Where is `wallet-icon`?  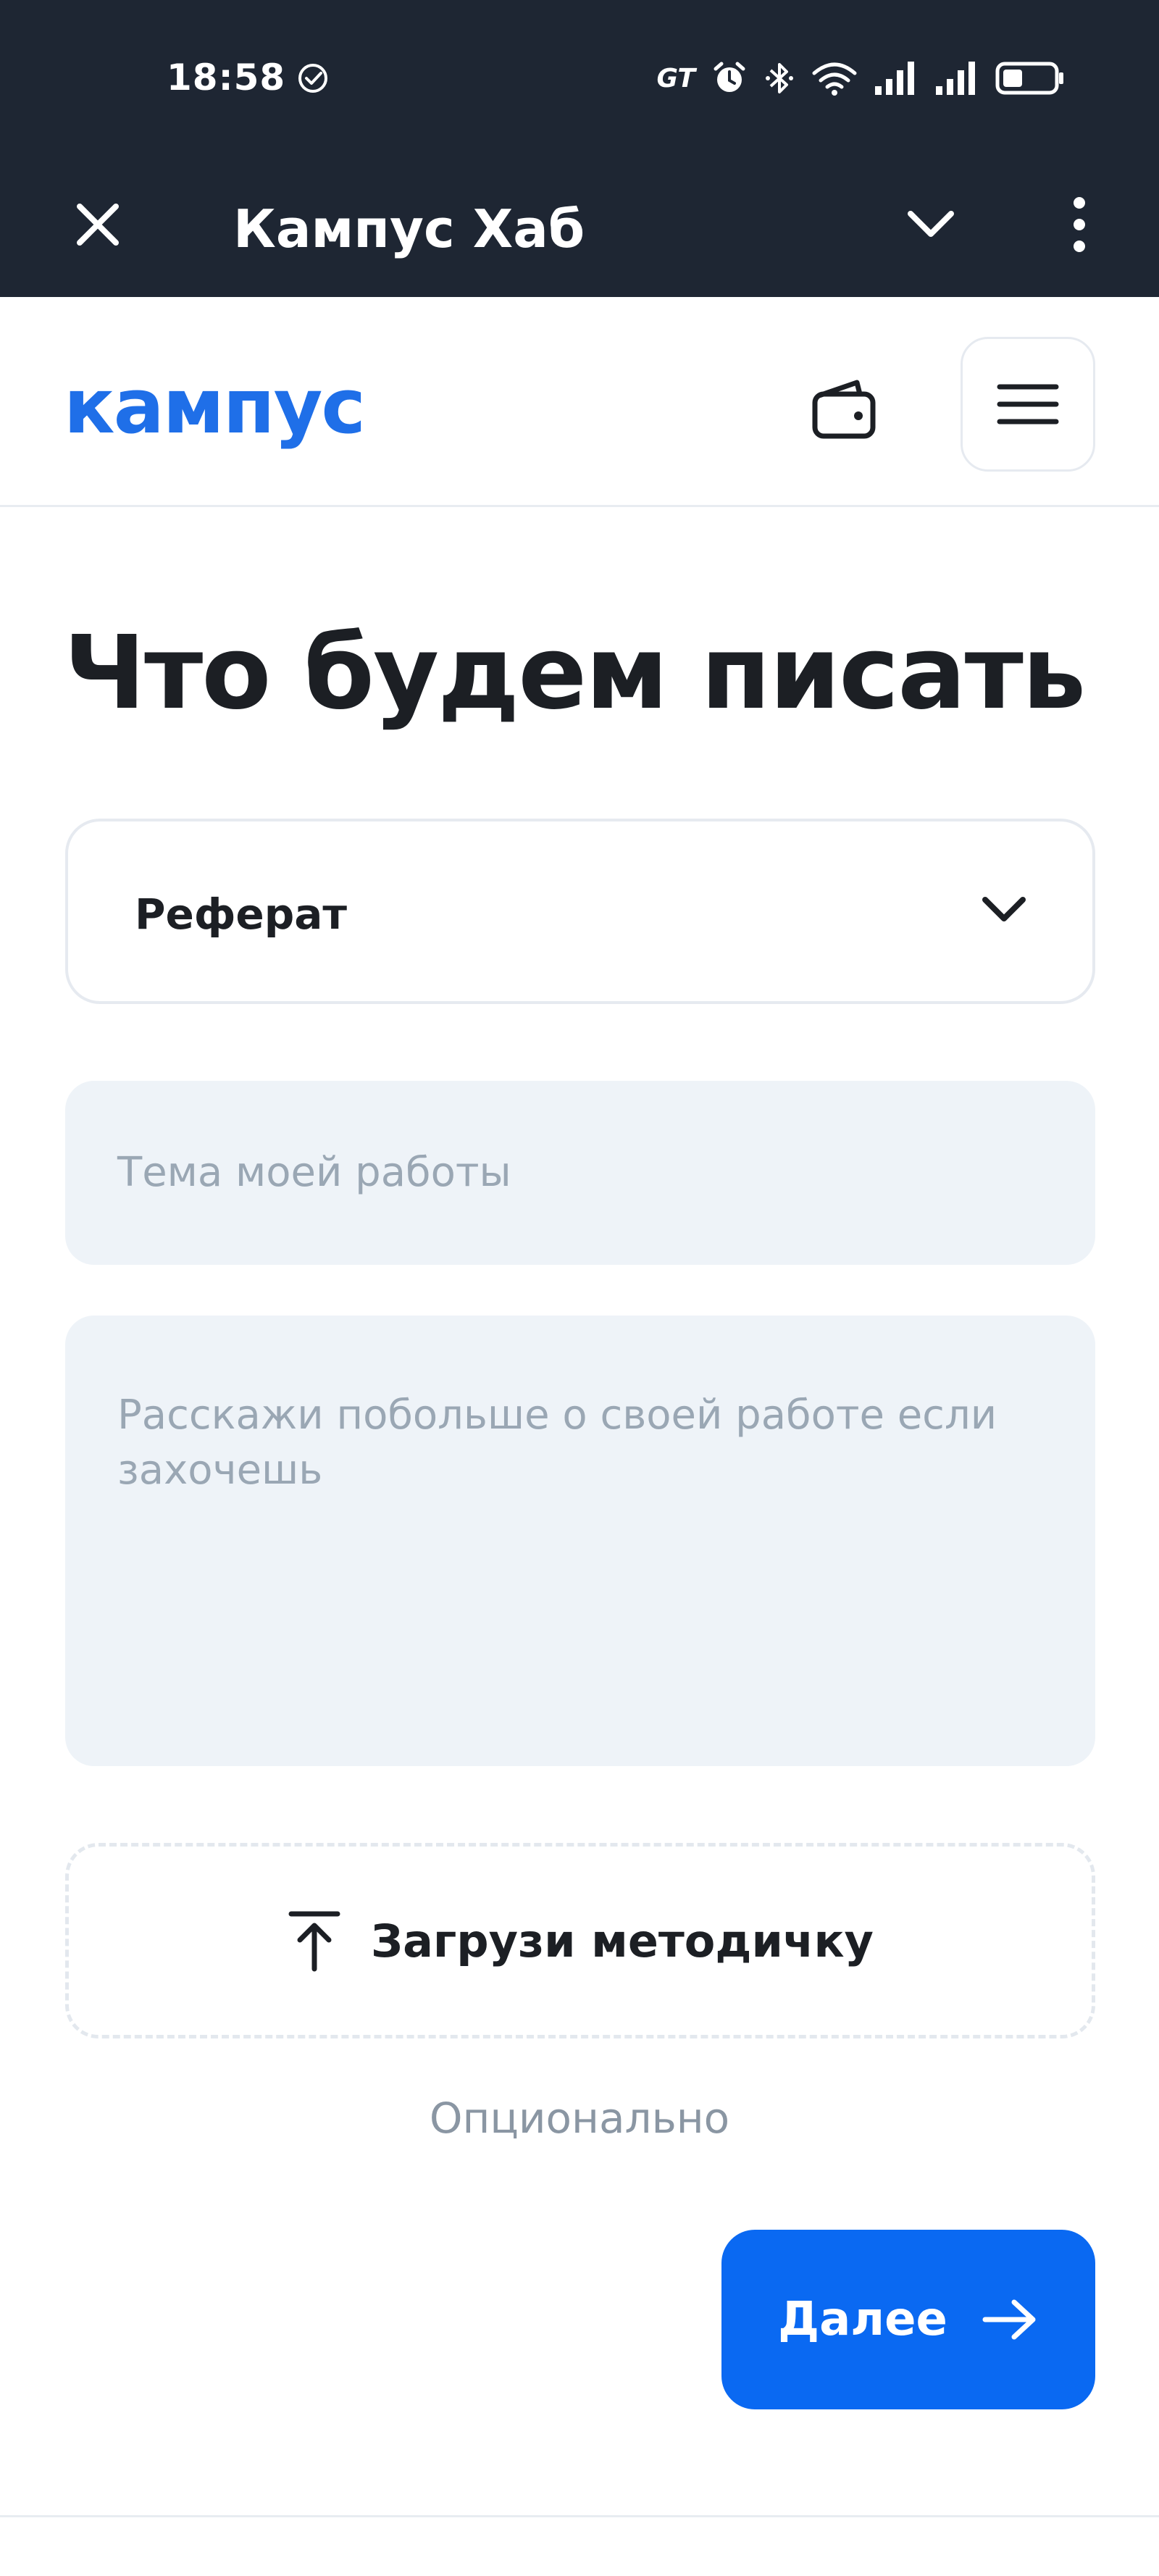
wallet-icon is located at coordinates (844, 410).